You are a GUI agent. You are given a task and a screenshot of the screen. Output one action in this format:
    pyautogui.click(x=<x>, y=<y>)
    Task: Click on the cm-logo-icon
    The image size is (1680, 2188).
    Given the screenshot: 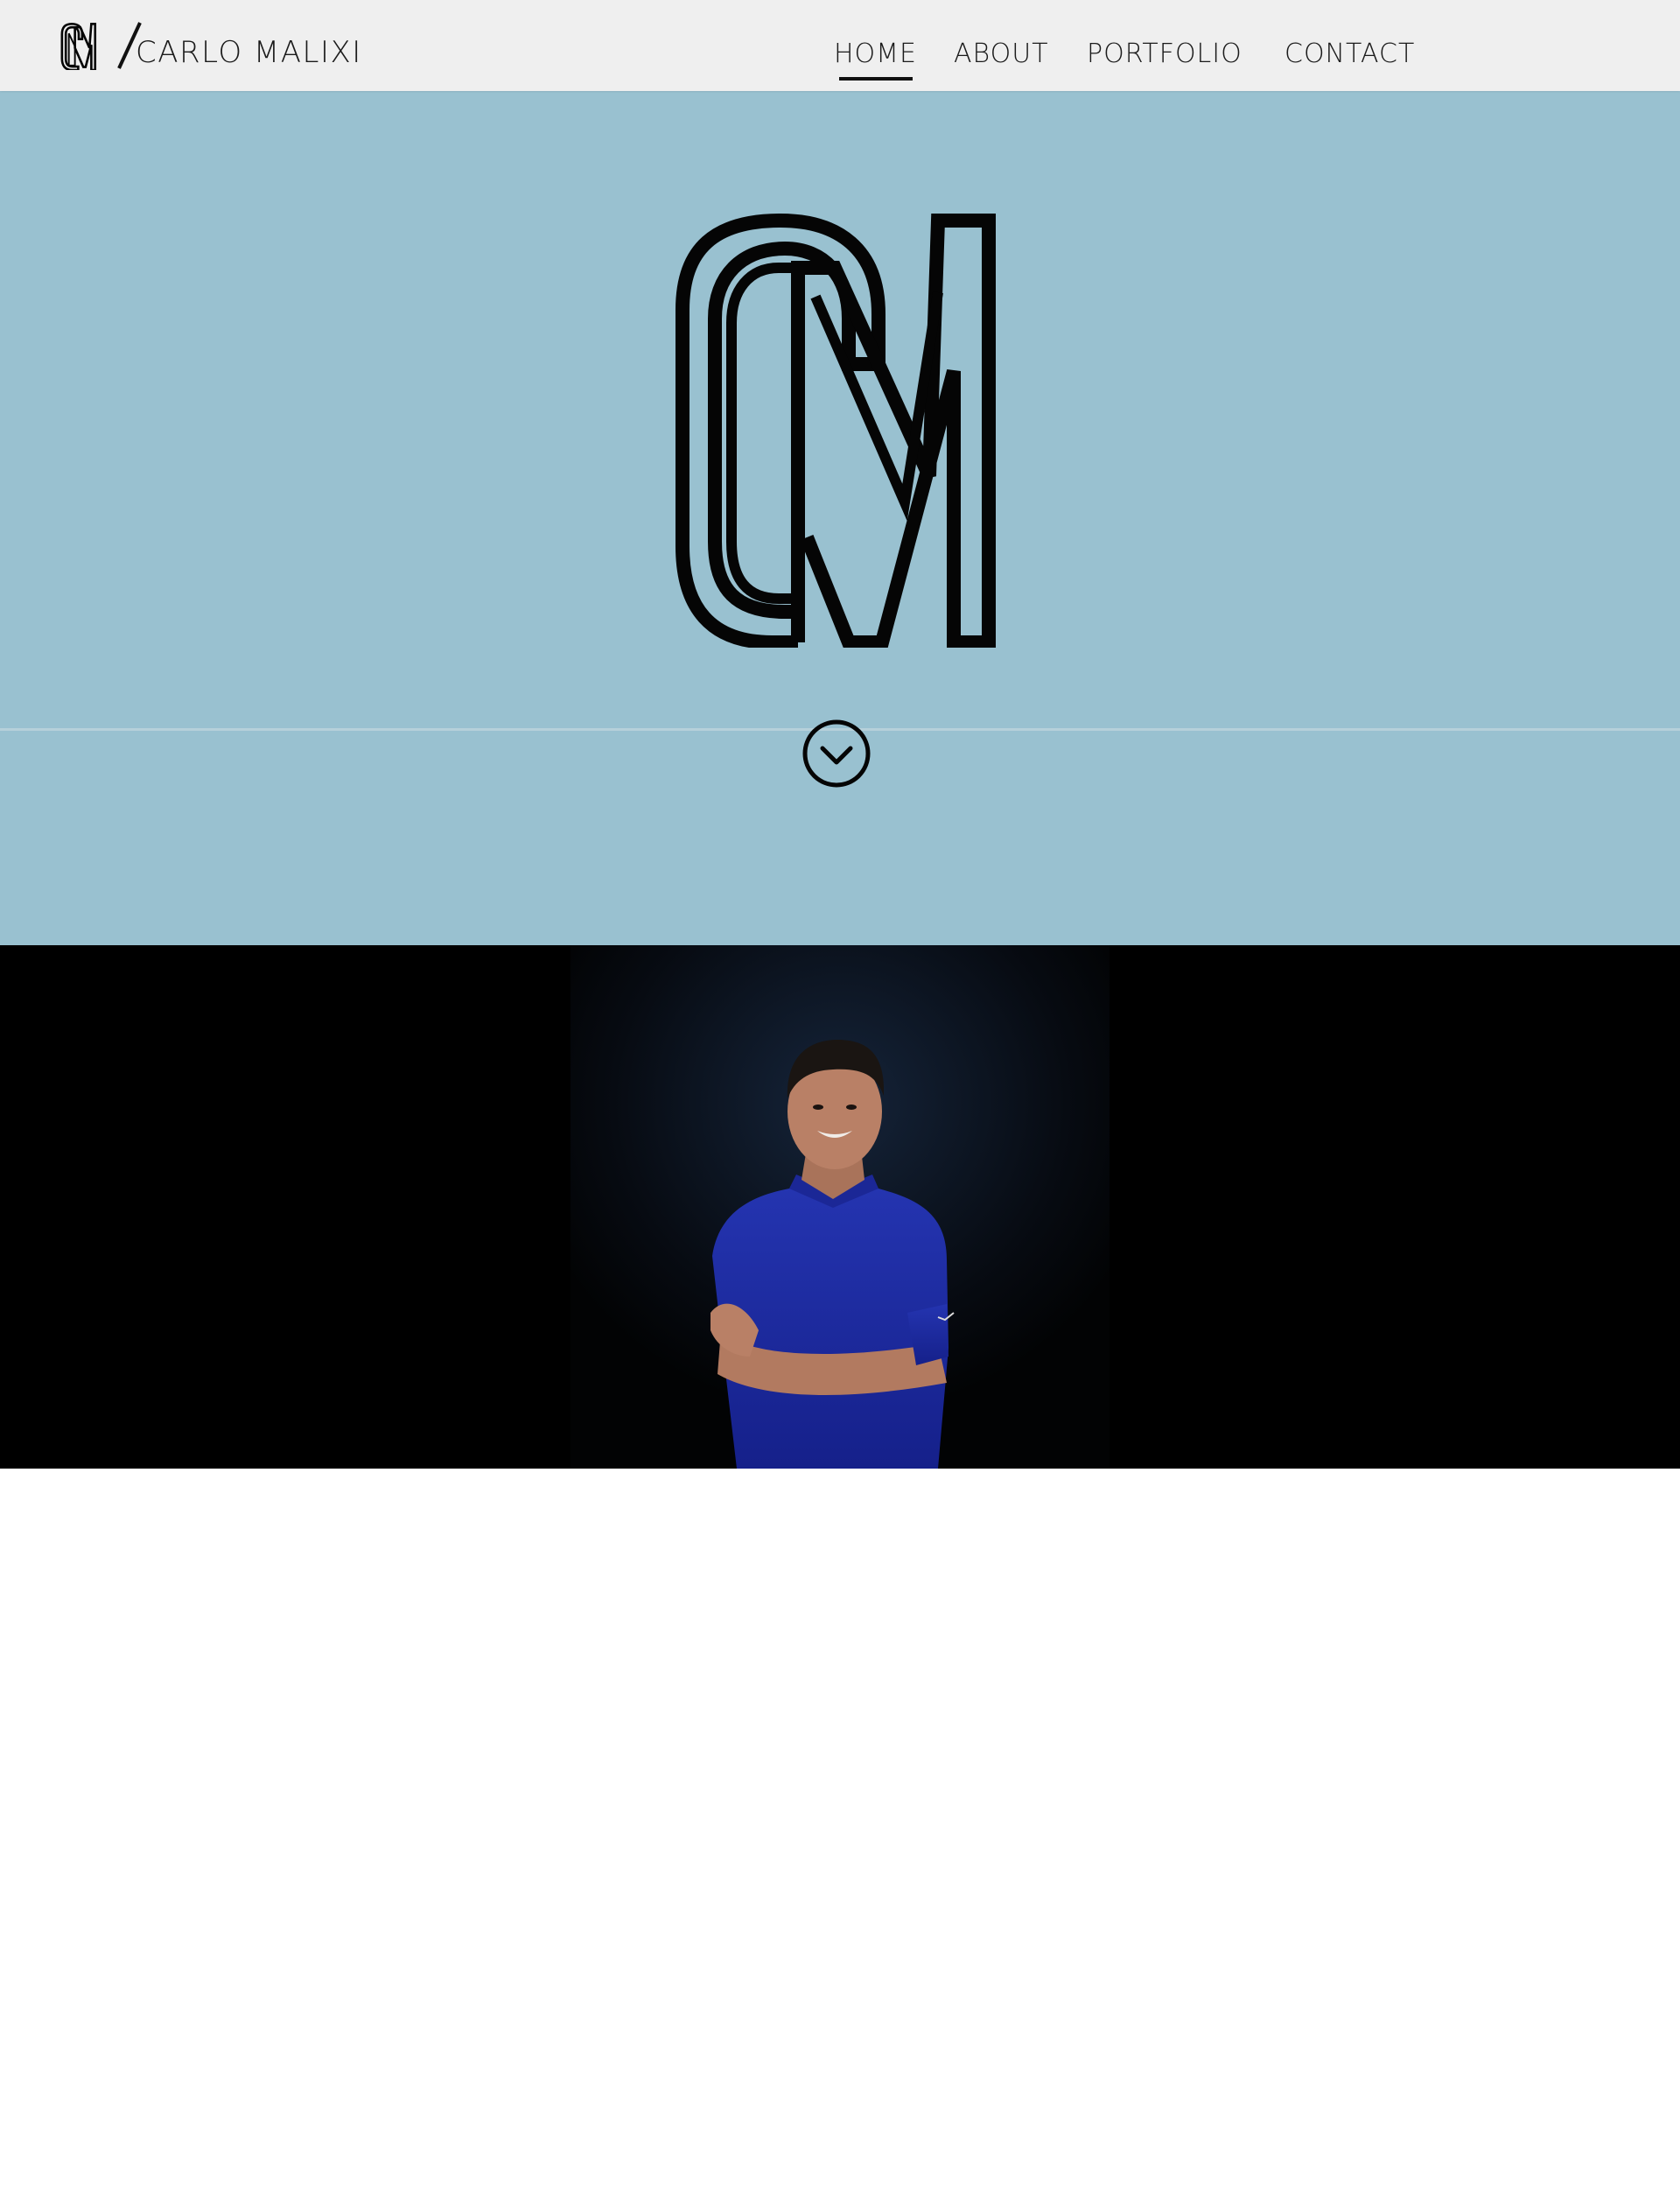 What is the action you would take?
    pyautogui.click(x=78, y=46)
    